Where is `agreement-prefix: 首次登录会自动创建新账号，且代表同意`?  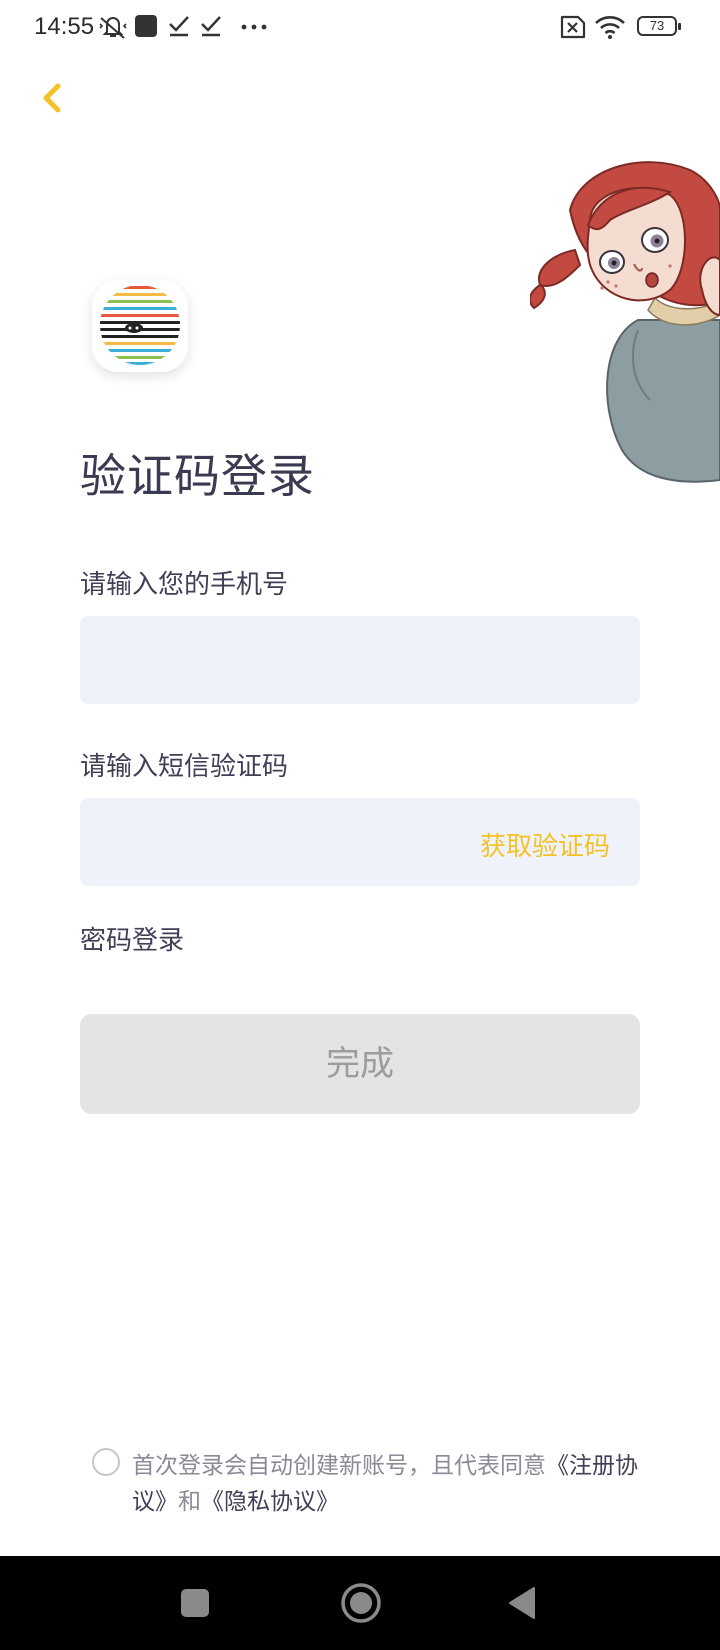 agreement-prefix: 首次登录会自动创建新账号，且代表同意 is located at coordinates (339, 1466).